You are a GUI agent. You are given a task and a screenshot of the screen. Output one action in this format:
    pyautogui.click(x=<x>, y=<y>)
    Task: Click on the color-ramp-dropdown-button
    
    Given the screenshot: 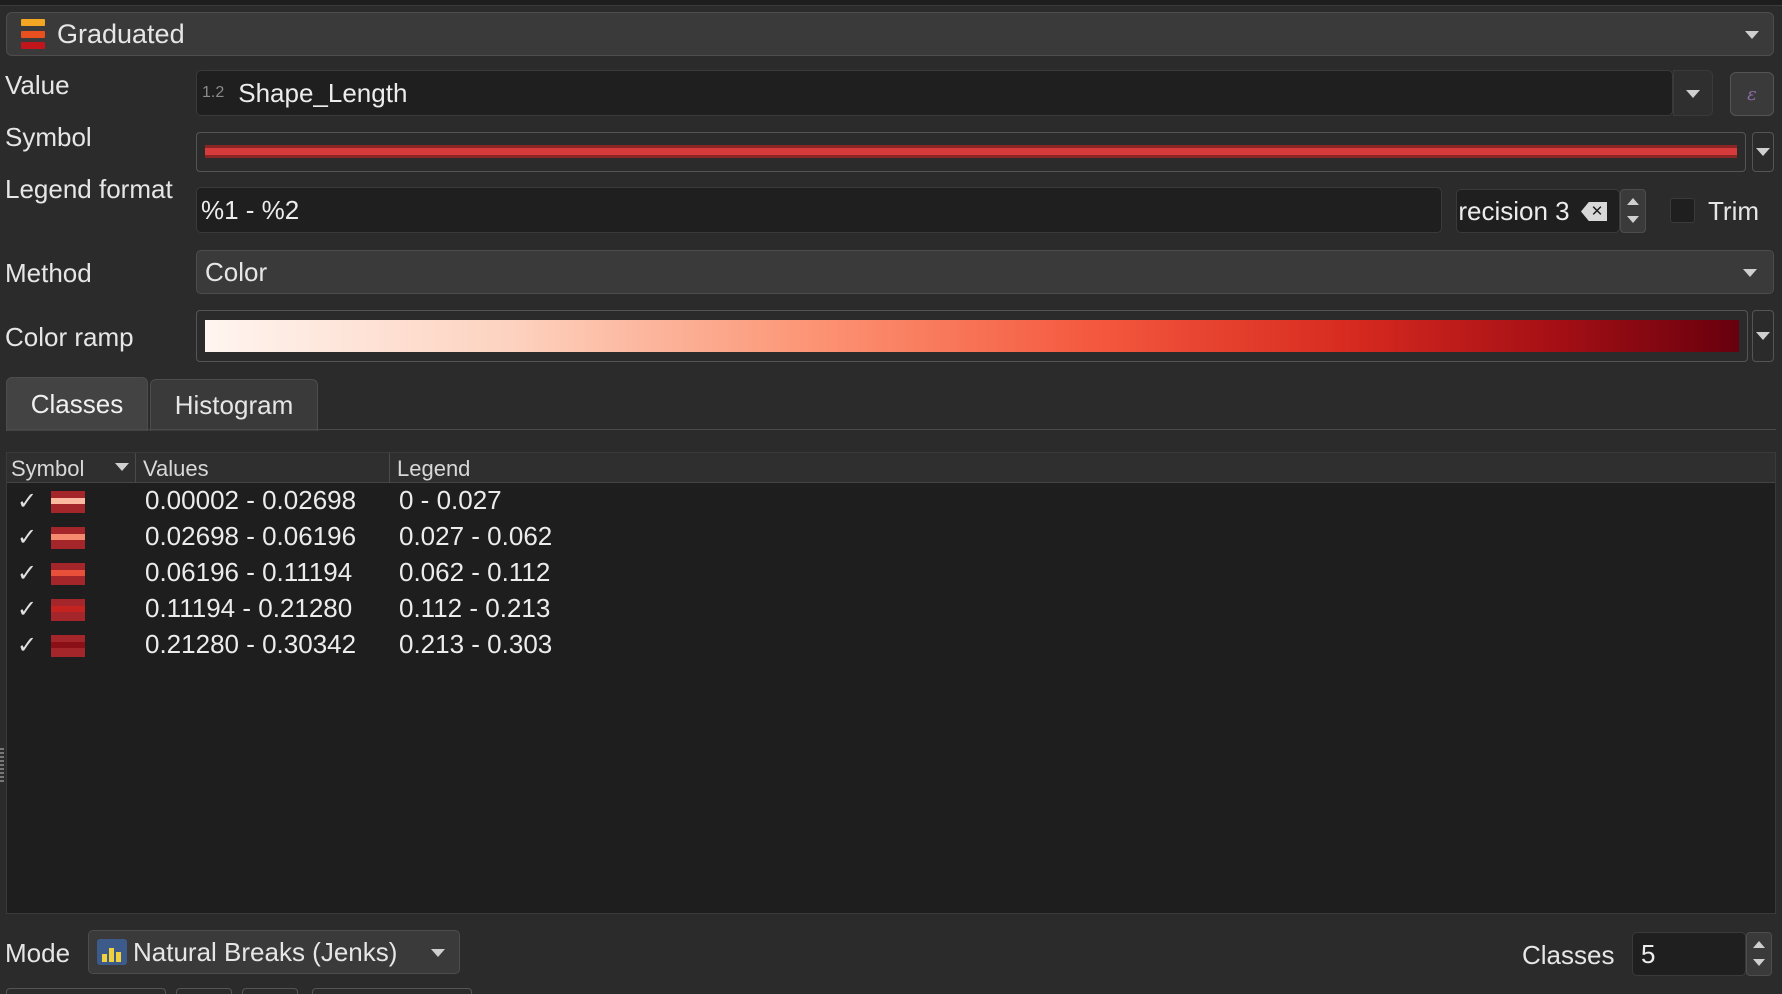 What is the action you would take?
    pyautogui.click(x=1763, y=336)
    